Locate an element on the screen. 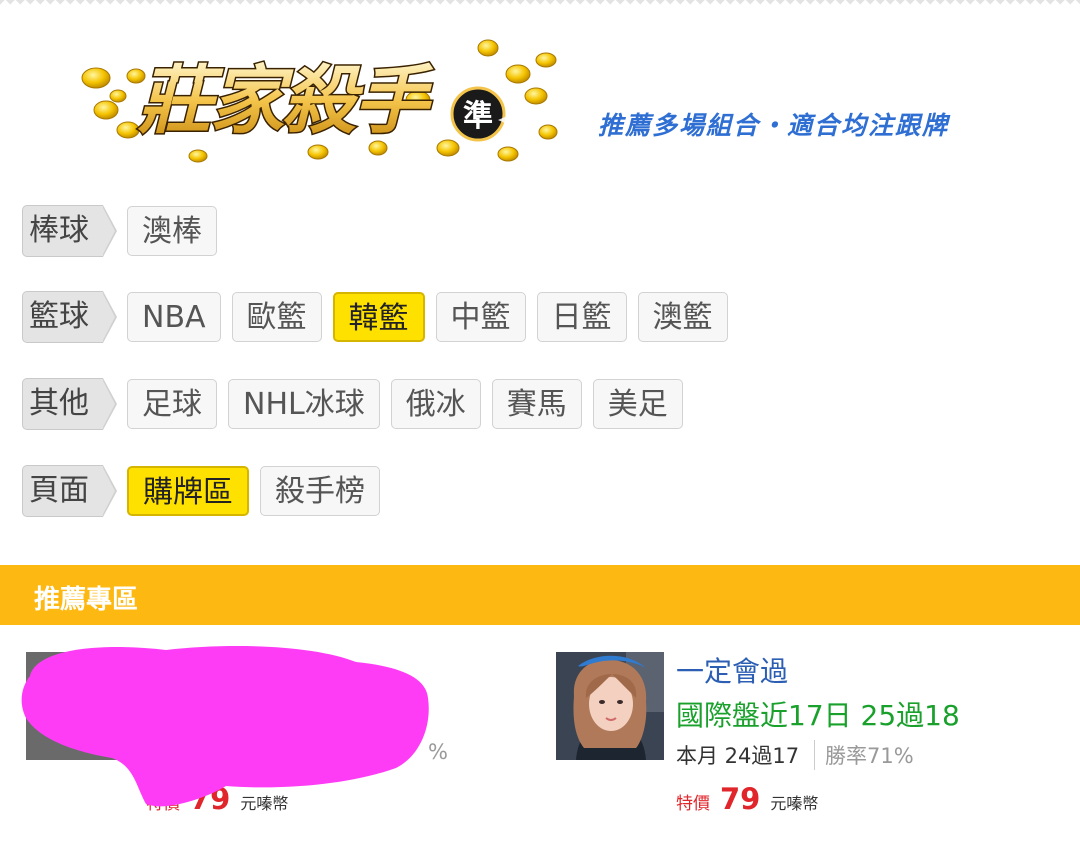 The width and height of the screenshot is (1080, 858). card-record: 國際盤近17日 25過18 is located at coordinates (818, 715).